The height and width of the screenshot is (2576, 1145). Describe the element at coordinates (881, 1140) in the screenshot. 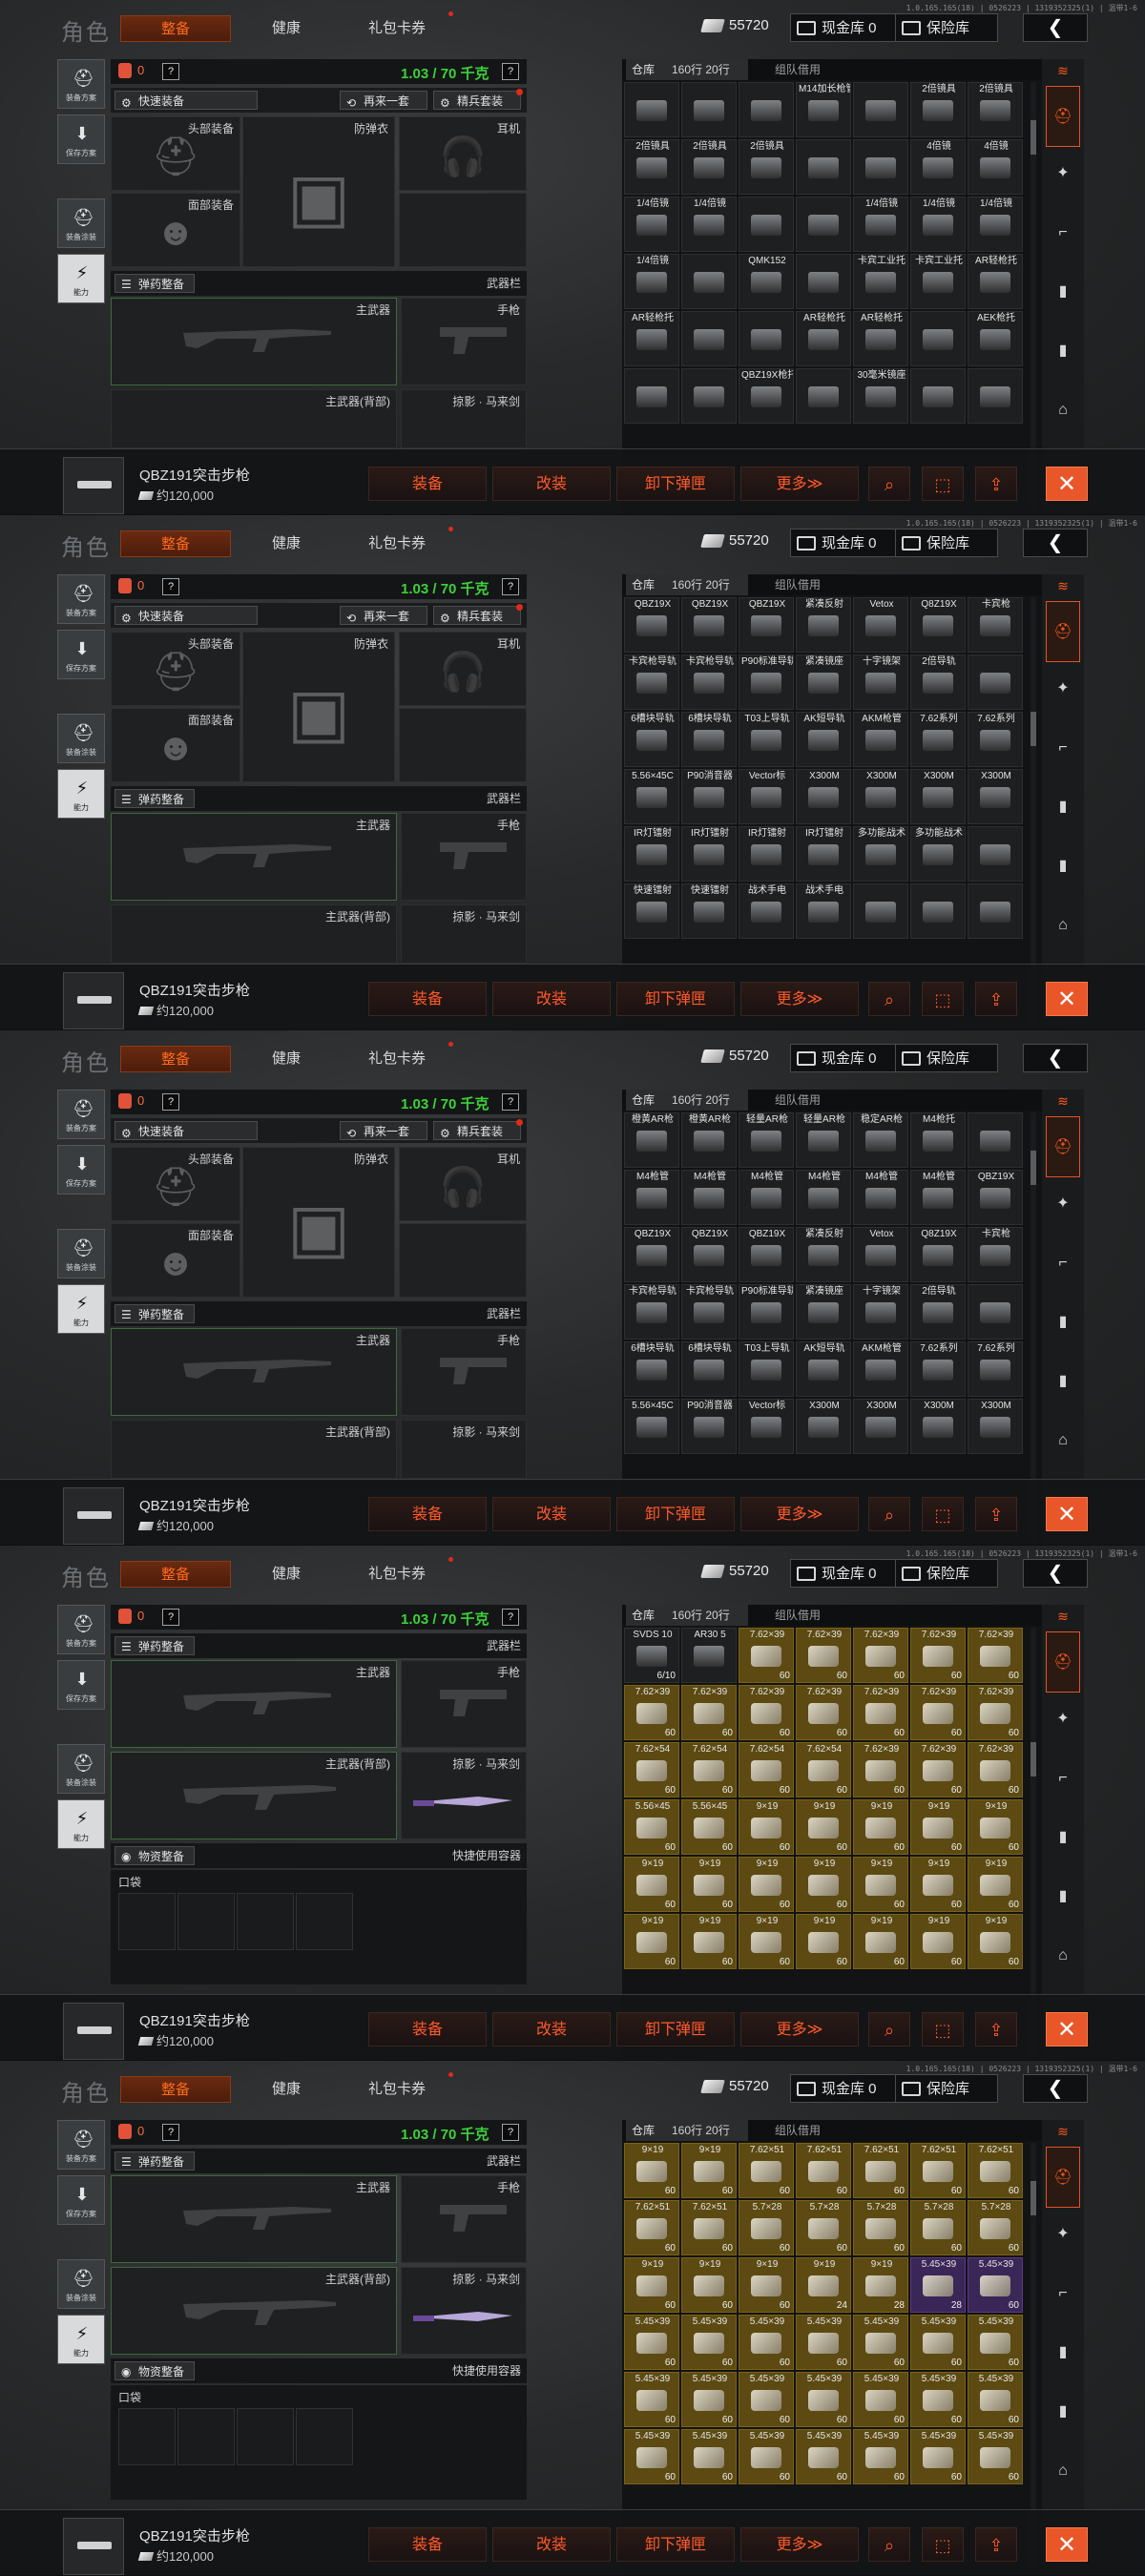

I see `storage-item: 稳定AR枪` at that location.